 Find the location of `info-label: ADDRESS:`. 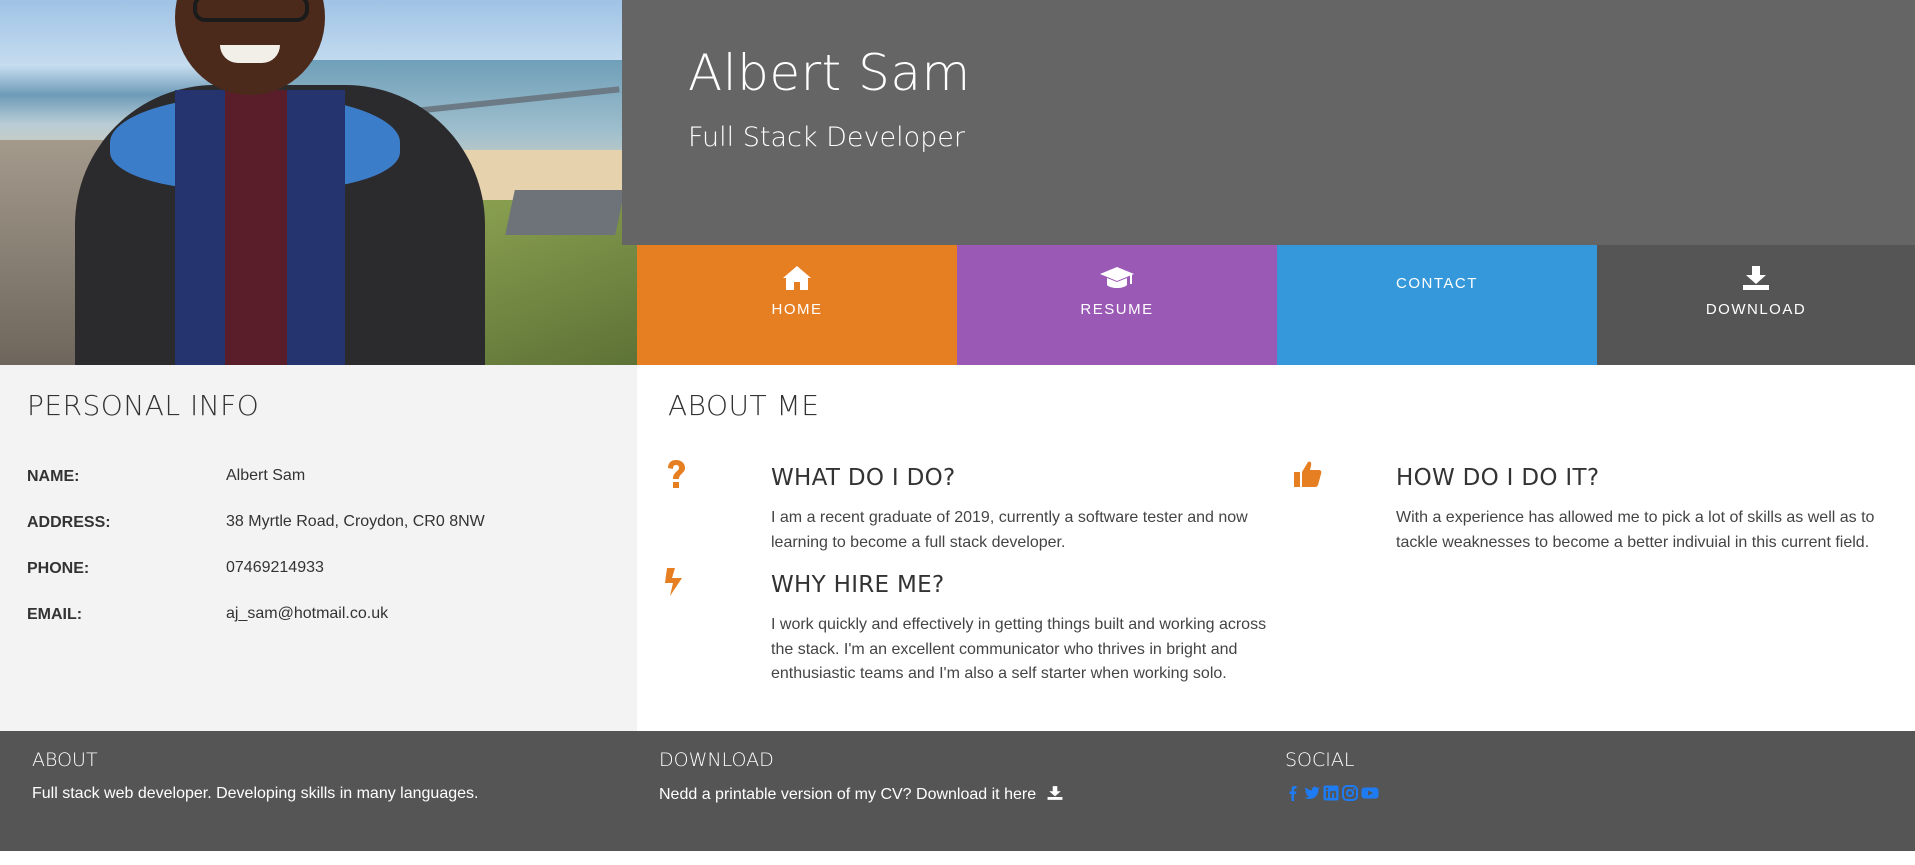

info-label: ADDRESS: is located at coordinates (69, 522).